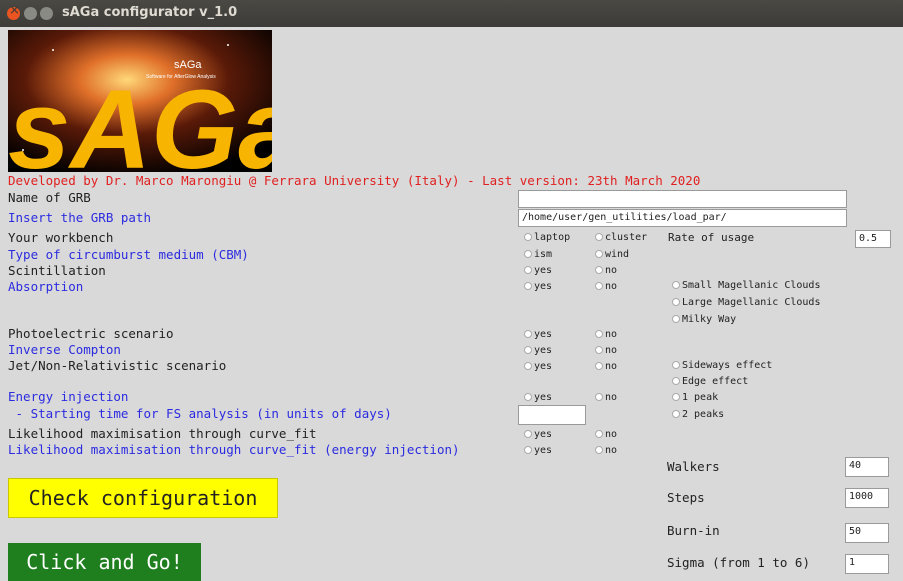 The image size is (903, 581). Describe the element at coordinates (46, 13) in the screenshot. I see `maximize-icon` at that location.